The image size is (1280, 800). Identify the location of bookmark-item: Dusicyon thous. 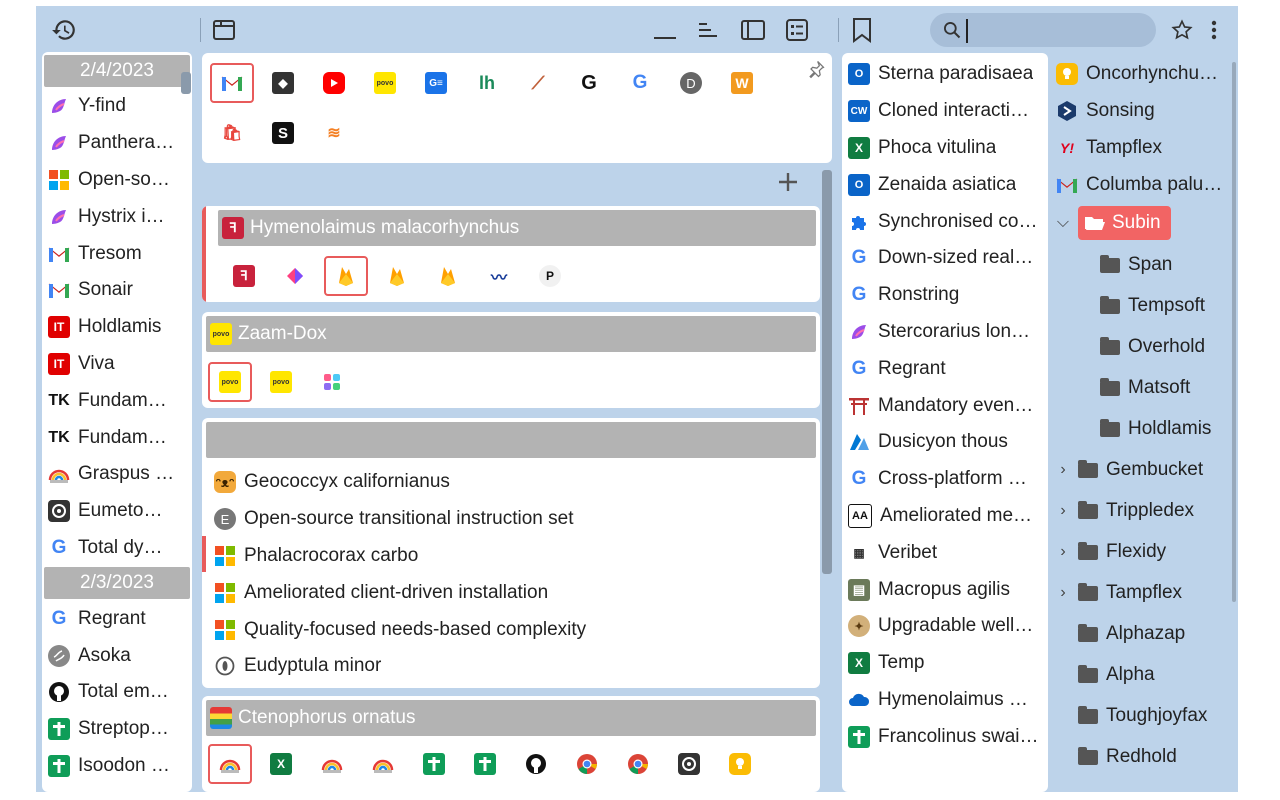
(945, 442).